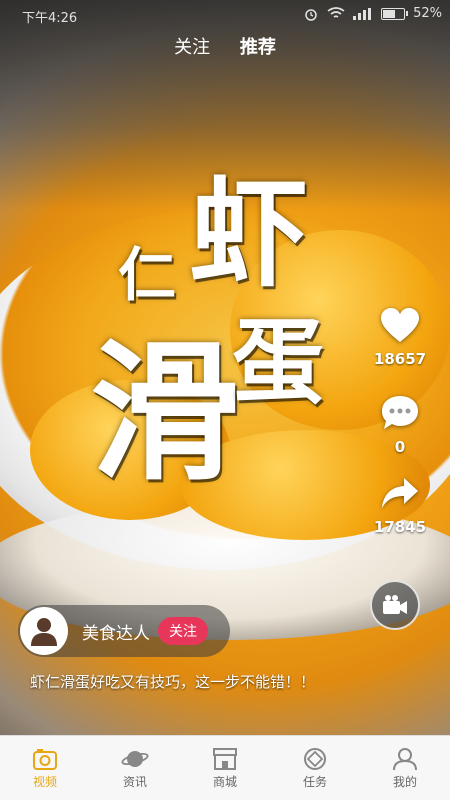 This screenshot has height=800, width=450. Describe the element at coordinates (224, 782) in the screenshot. I see `nav-shop-label: 商城` at that location.